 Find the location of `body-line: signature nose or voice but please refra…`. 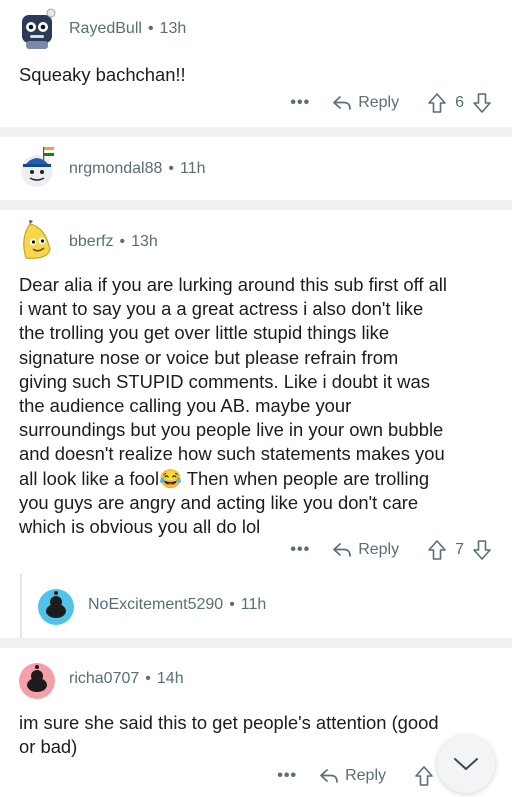

body-line: signature nose or voice but please refra… is located at coordinates (209, 357).